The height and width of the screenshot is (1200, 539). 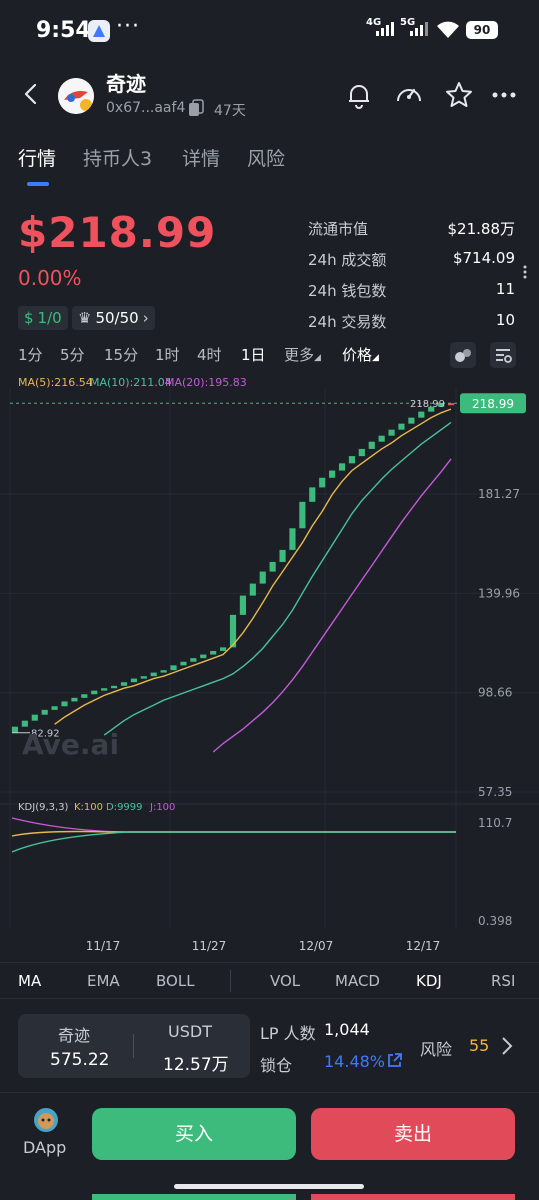 I want to click on buy-sell-badge: $ 1/0, so click(x=43, y=318).